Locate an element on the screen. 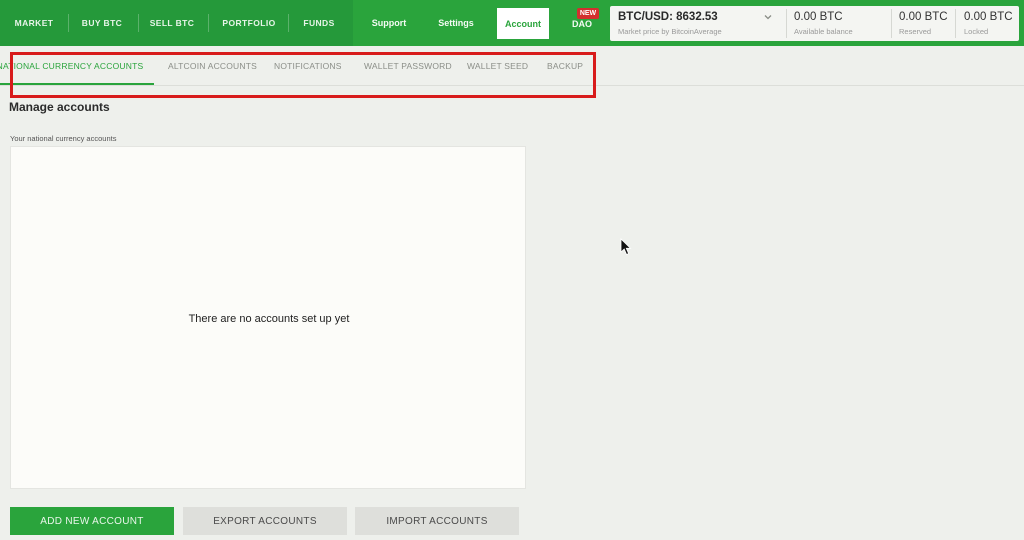 Image resolution: width=1024 pixels, height=540 pixels. price-label: Market price by BitcoinAverage is located at coordinates (670, 31).